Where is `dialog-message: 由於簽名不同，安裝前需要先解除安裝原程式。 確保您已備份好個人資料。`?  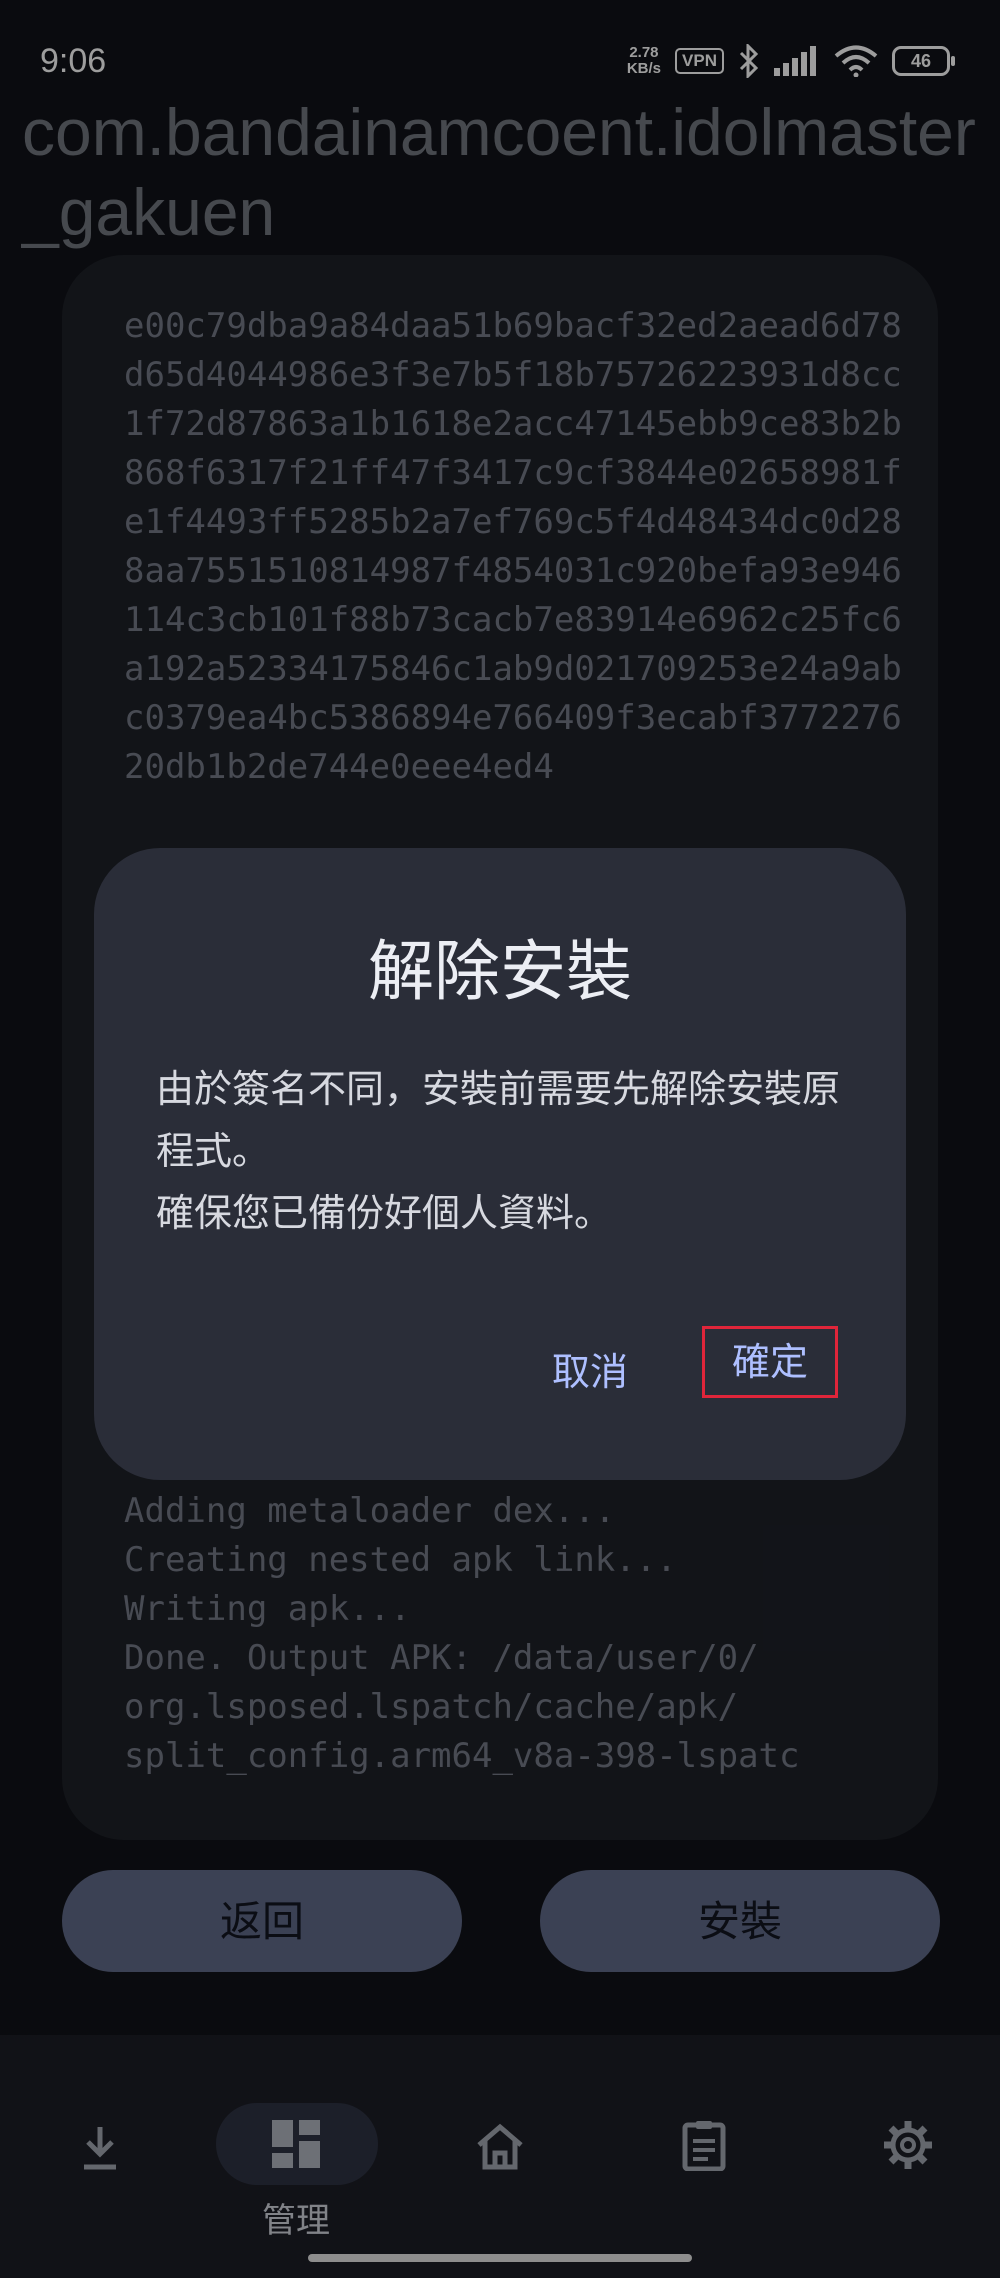
dialog-message: 由於簽名不同，安裝前需要先解除安裝原程式。 確保您已備份好個人資料。 is located at coordinates (498, 1151).